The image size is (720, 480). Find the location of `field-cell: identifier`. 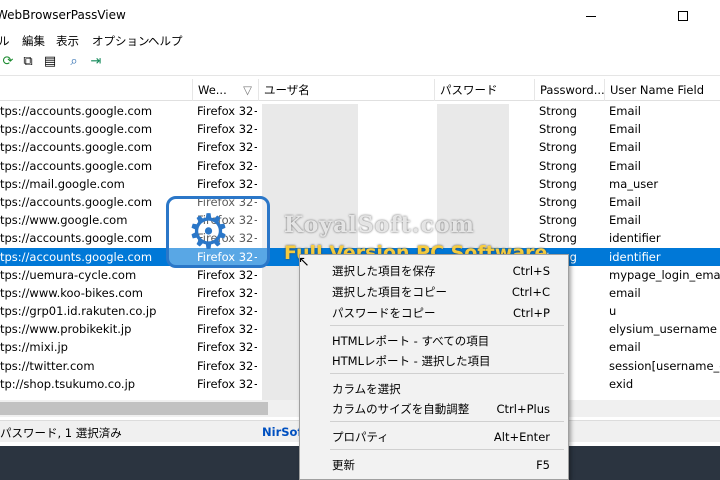

field-cell: identifier is located at coordinates (635, 256).